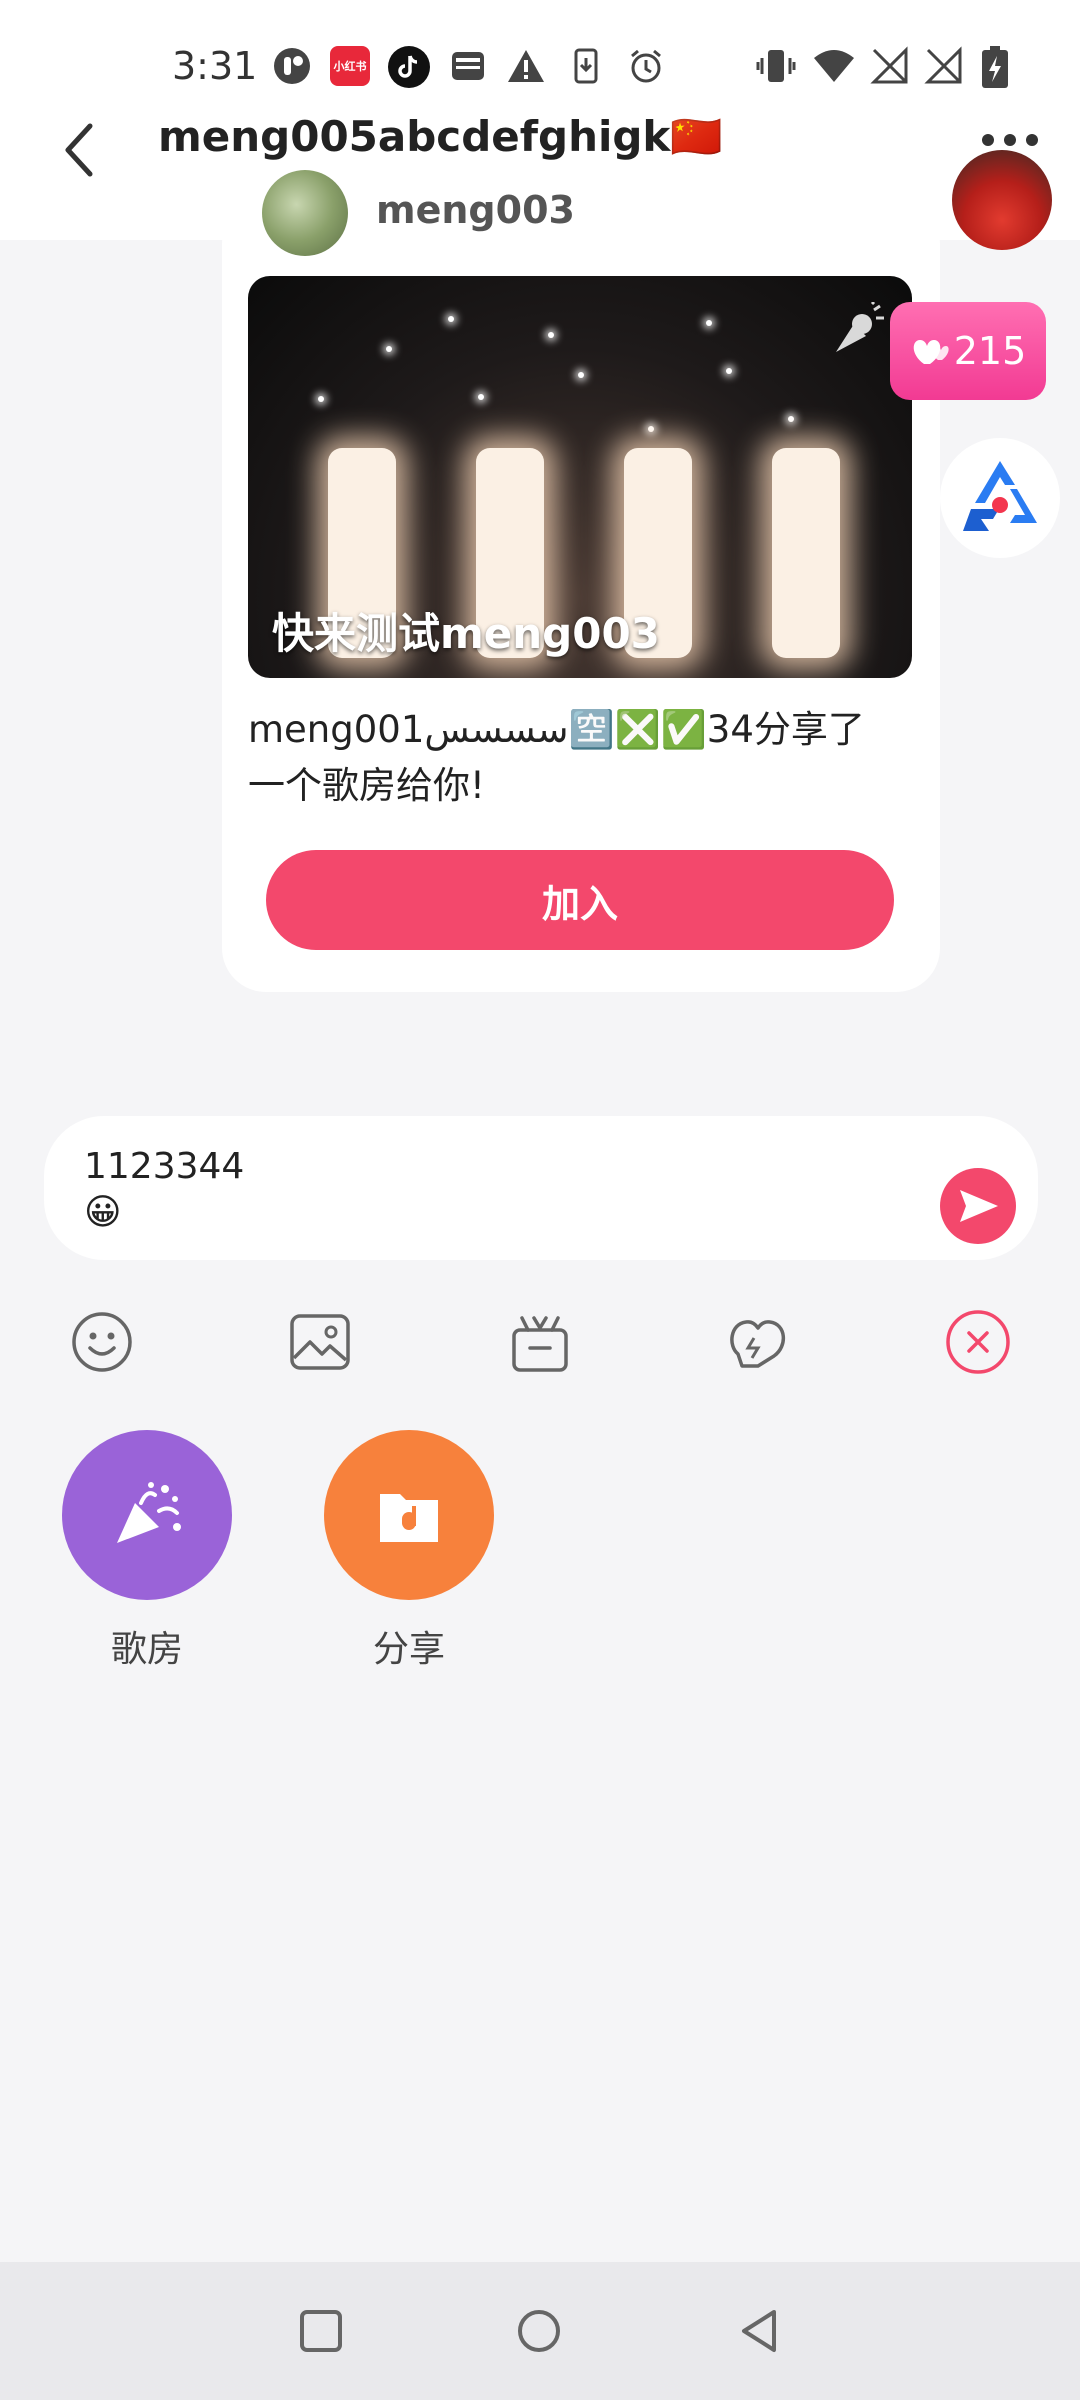 The image size is (1080, 2400). What do you see at coordinates (586, 66) in the screenshot?
I see `download-icon` at bounding box center [586, 66].